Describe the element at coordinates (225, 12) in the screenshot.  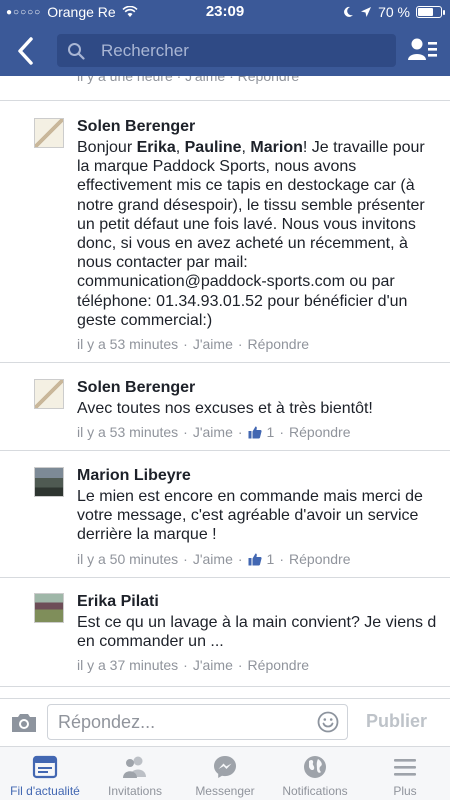
I see `status-bar: ●○○○○ Orange Re 23:09 70 %` at that location.